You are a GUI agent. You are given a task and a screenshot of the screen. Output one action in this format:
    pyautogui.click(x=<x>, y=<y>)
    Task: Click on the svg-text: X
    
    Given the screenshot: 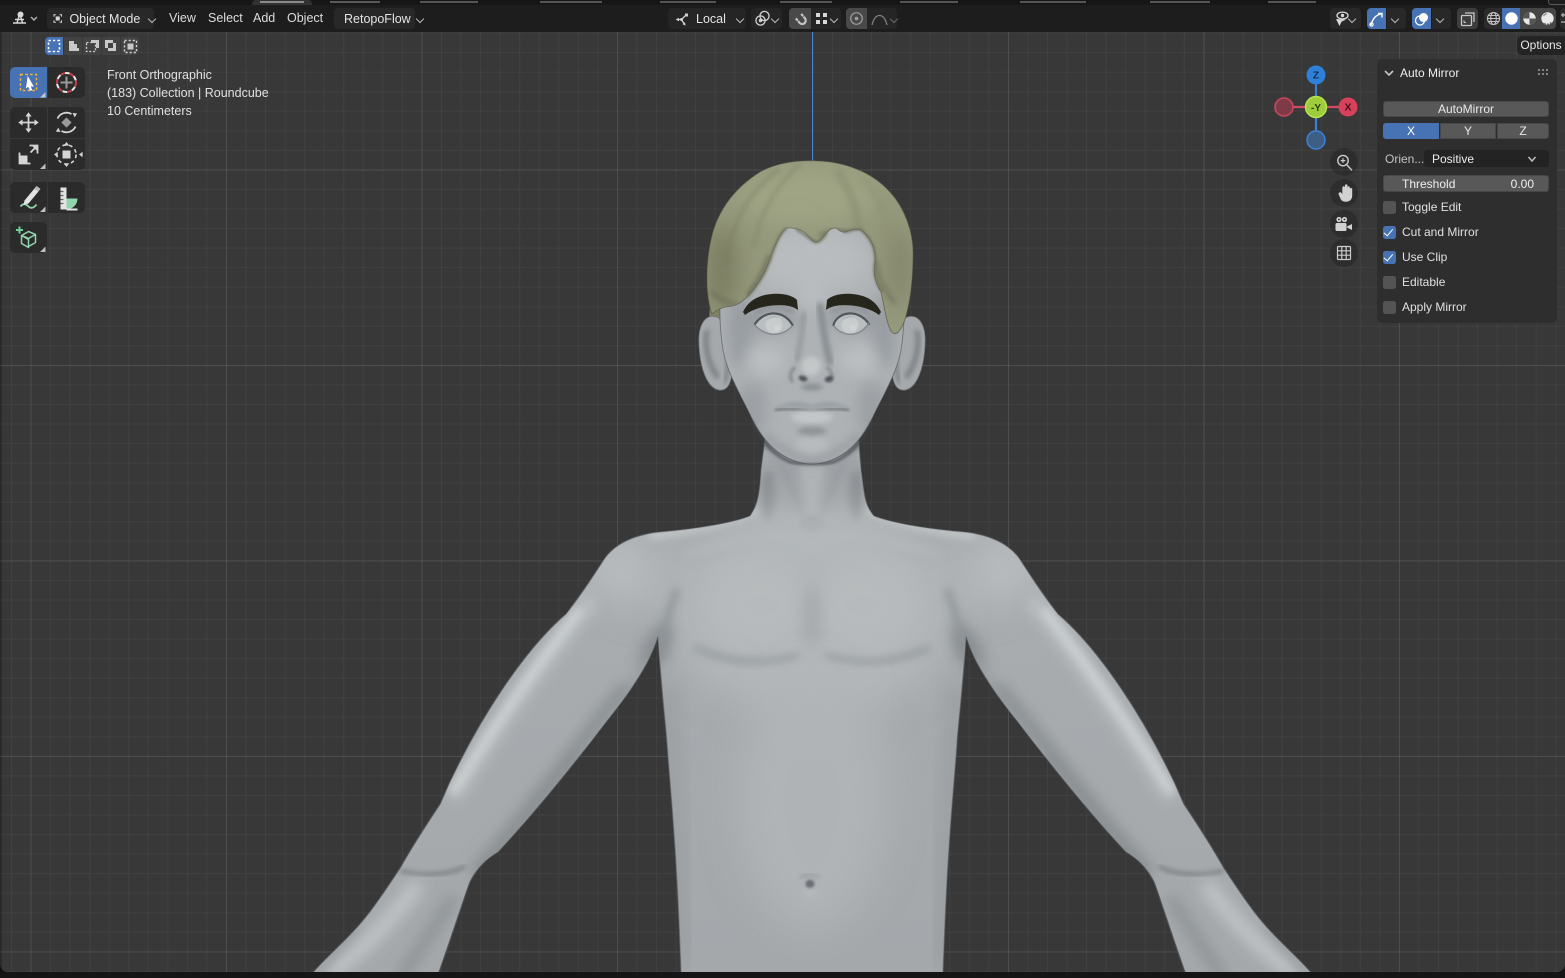 What is the action you would take?
    pyautogui.click(x=1347, y=108)
    